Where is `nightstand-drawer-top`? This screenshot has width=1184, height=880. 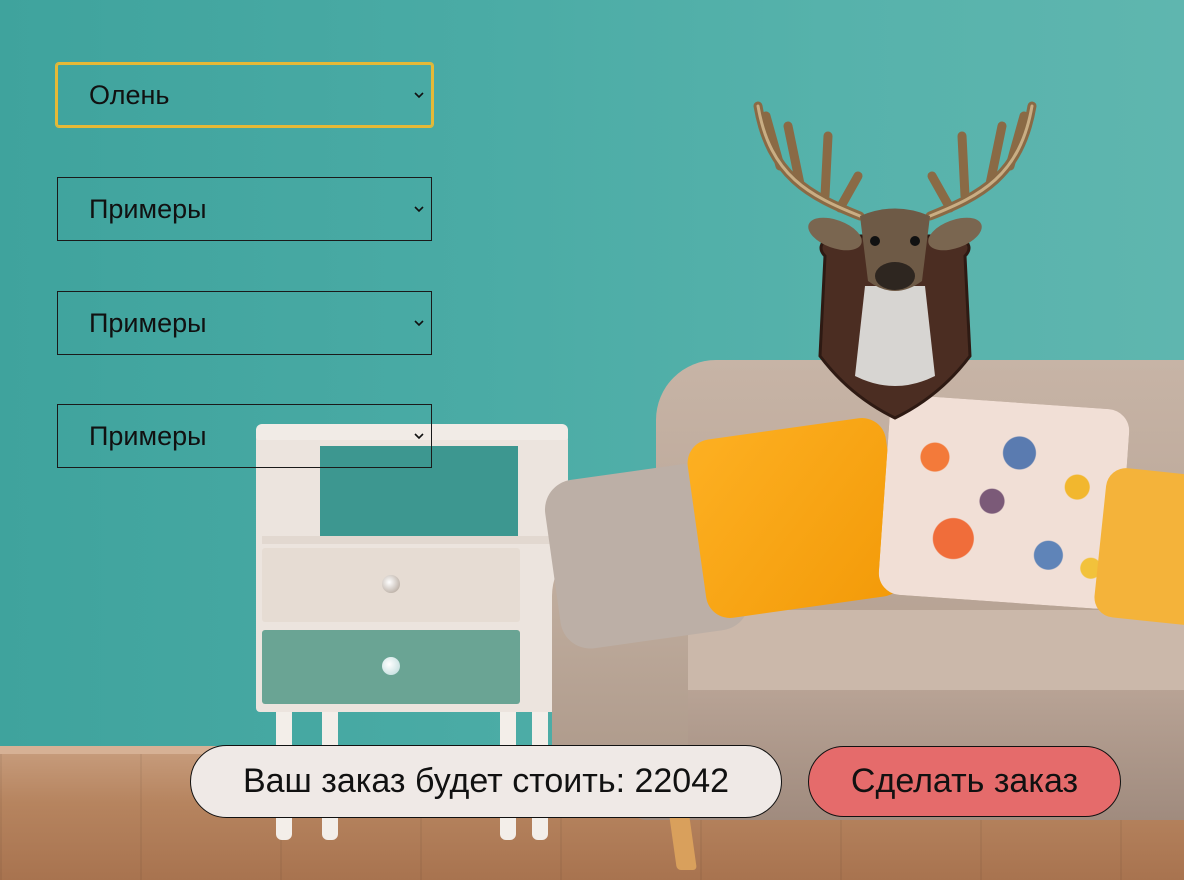 nightstand-drawer-top is located at coordinates (391, 585).